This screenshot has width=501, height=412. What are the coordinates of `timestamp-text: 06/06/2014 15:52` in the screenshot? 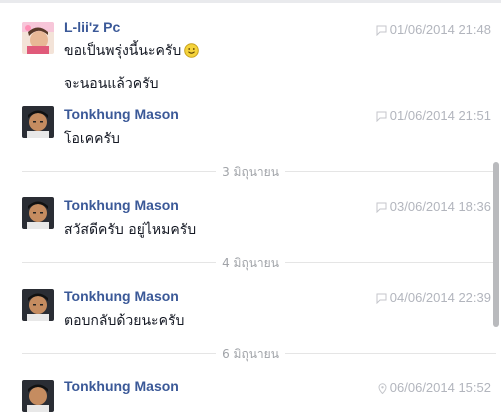 It's located at (440, 387).